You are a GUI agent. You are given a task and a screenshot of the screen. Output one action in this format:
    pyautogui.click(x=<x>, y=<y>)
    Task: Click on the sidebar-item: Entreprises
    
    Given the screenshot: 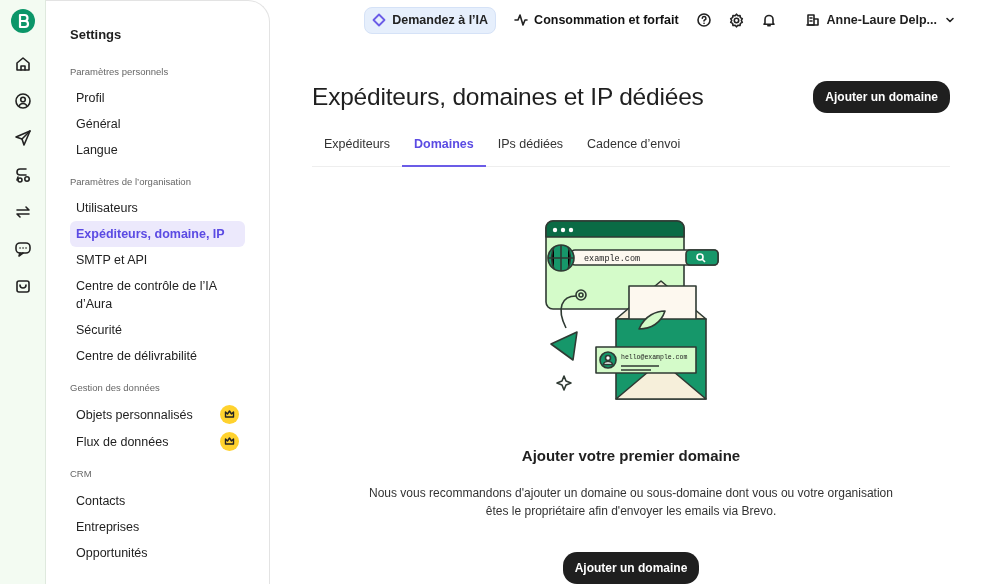 What is the action you would take?
    pyautogui.click(x=157, y=526)
    